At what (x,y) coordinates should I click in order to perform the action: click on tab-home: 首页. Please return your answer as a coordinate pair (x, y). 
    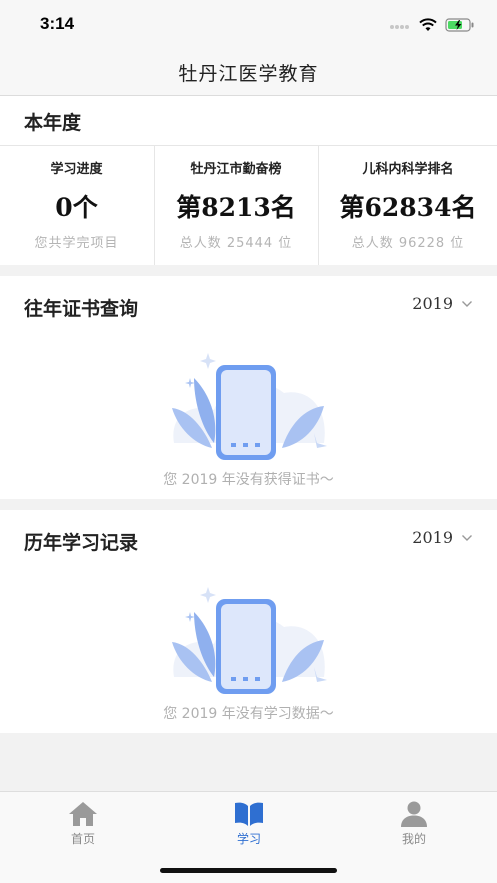
    Looking at the image, I should click on (83, 823).